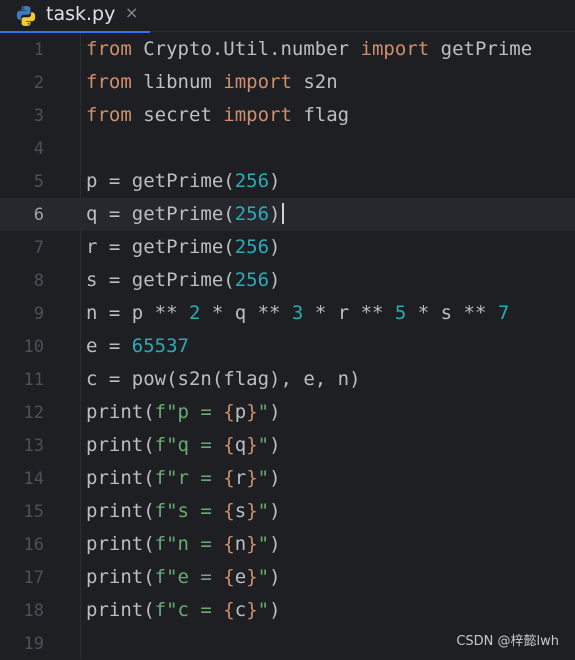 The height and width of the screenshot is (660, 575). What do you see at coordinates (22, 248) in the screenshot?
I see `line-number: 7` at bounding box center [22, 248].